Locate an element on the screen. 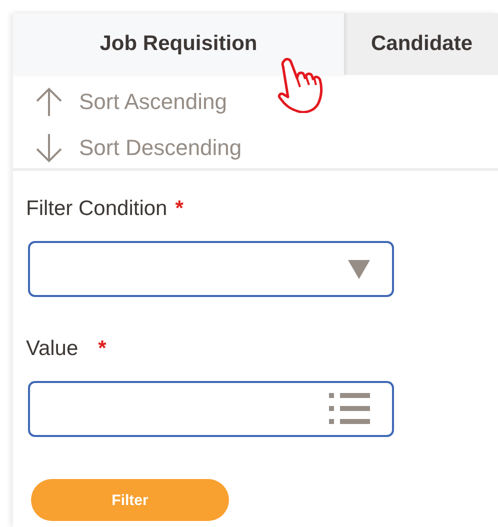  input-field is located at coordinates (211, 409).